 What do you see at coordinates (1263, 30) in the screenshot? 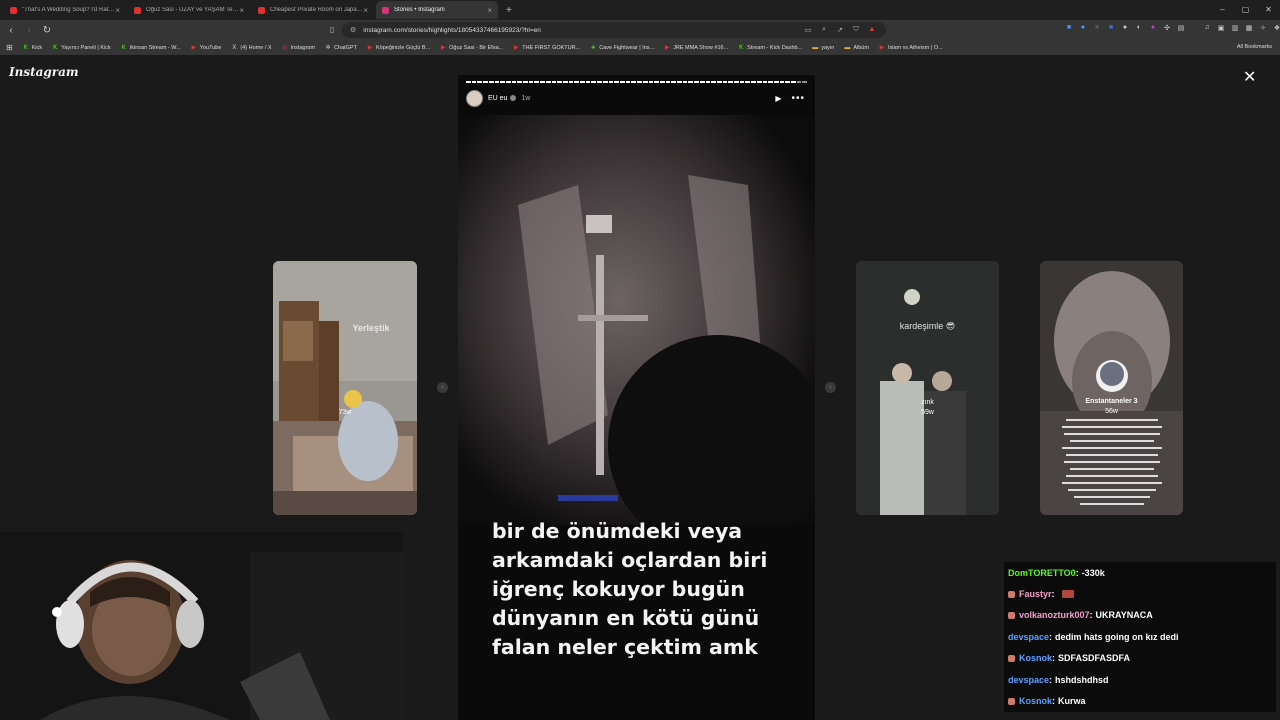
I see `puzzle-icon-2: ✧` at bounding box center [1263, 30].